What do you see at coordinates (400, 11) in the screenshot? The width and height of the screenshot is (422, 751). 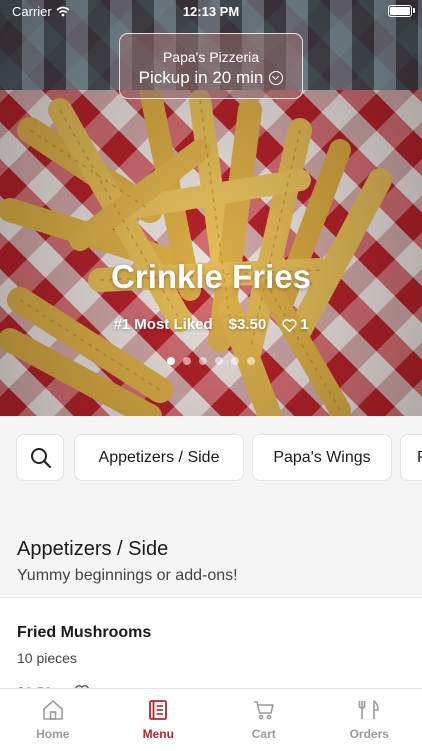 I see `battery-icon` at bounding box center [400, 11].